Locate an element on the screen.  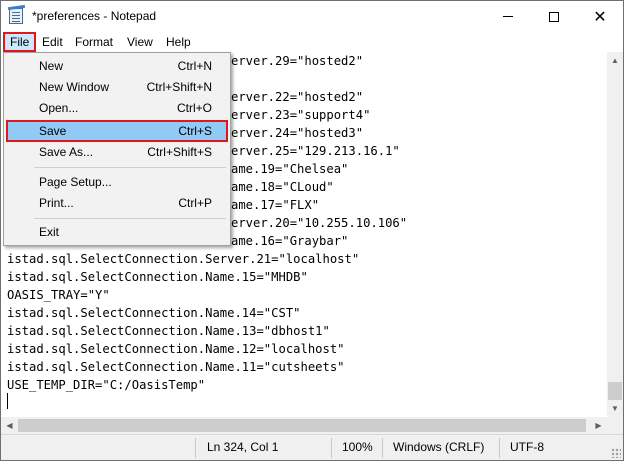
scroll-left-icon: ◀ is located at coordinates (9, 425).